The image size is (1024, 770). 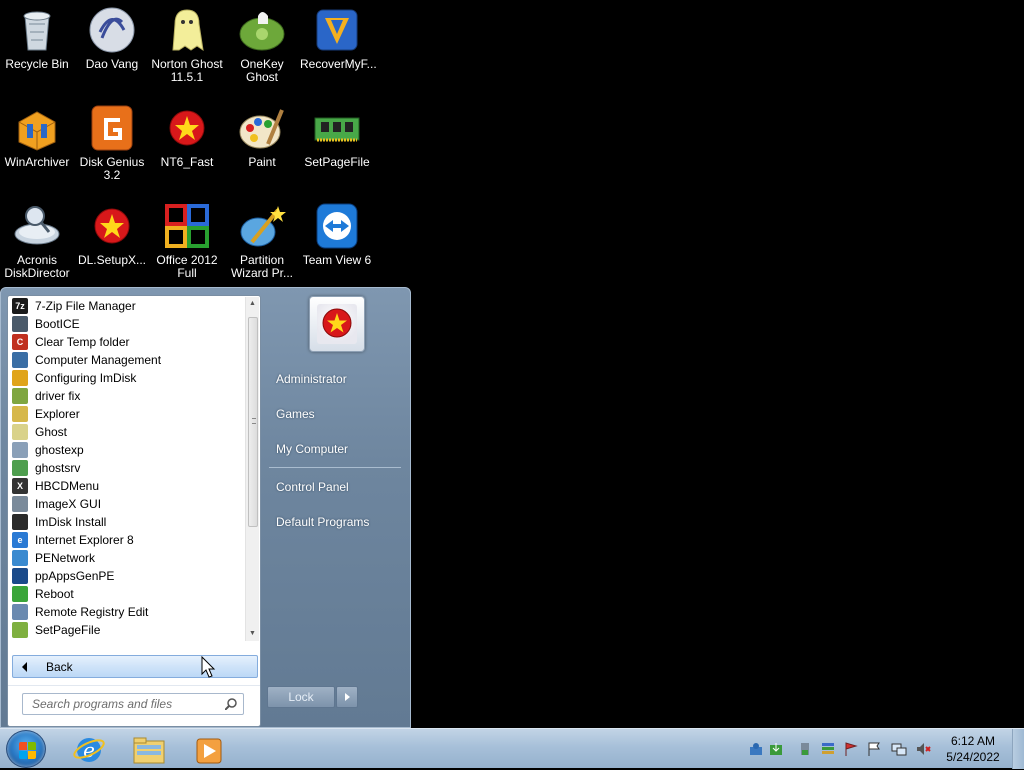 What do you see at coordinates (187, 238) in the screenshot?
I see `desktop-icon-office-2012: Office 2012 Full` at bounding box center [187, 238].